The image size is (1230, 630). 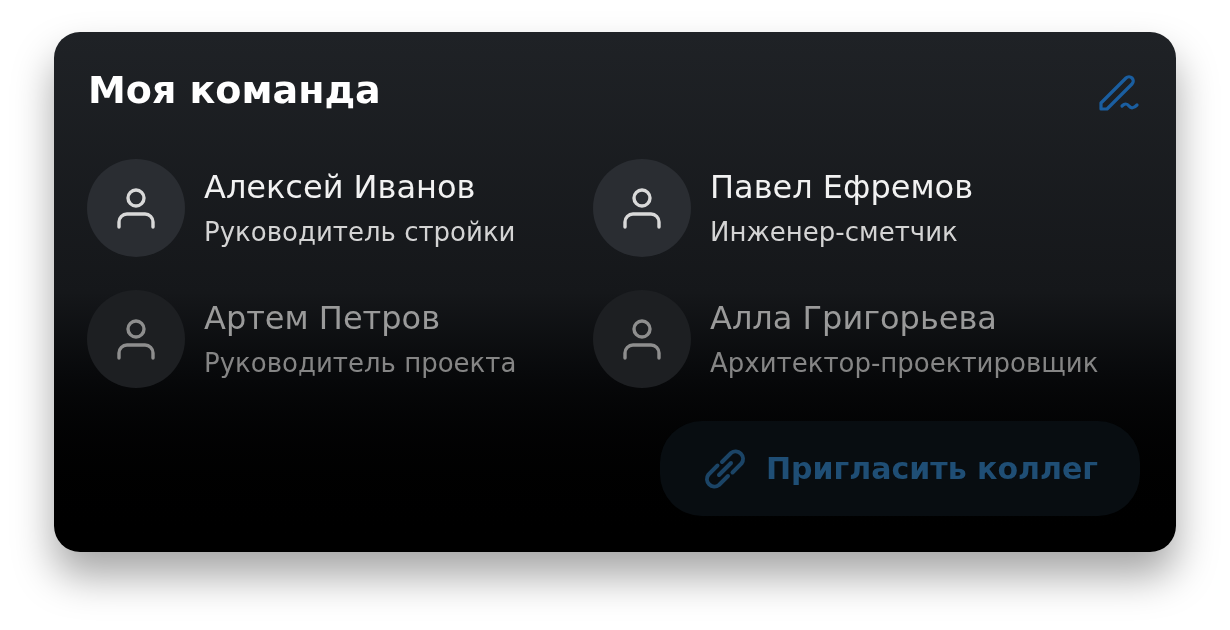 I want to click on card-title: Моя команда, so click(x=234, y=90).